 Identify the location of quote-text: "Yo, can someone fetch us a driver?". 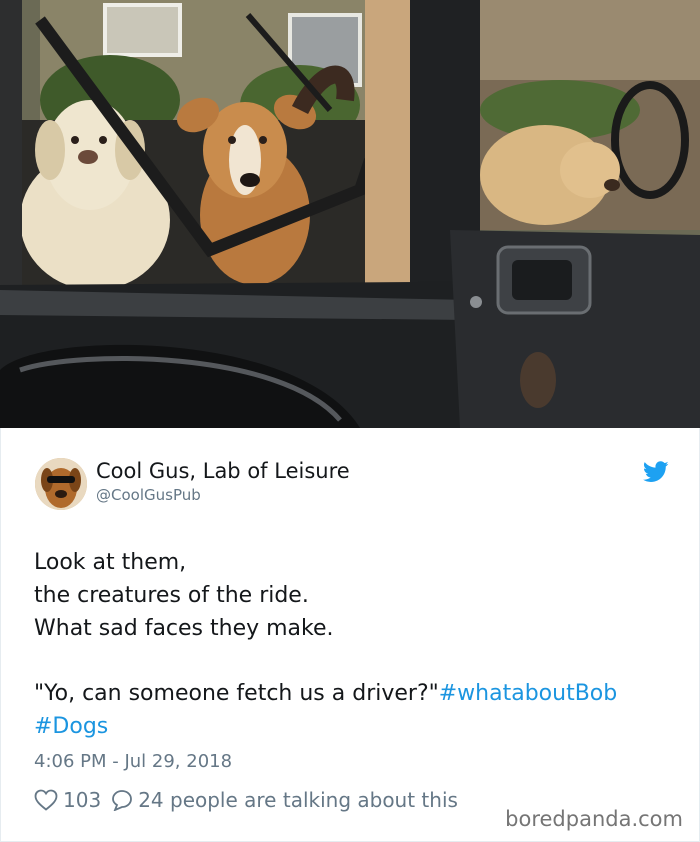
(236, 693).